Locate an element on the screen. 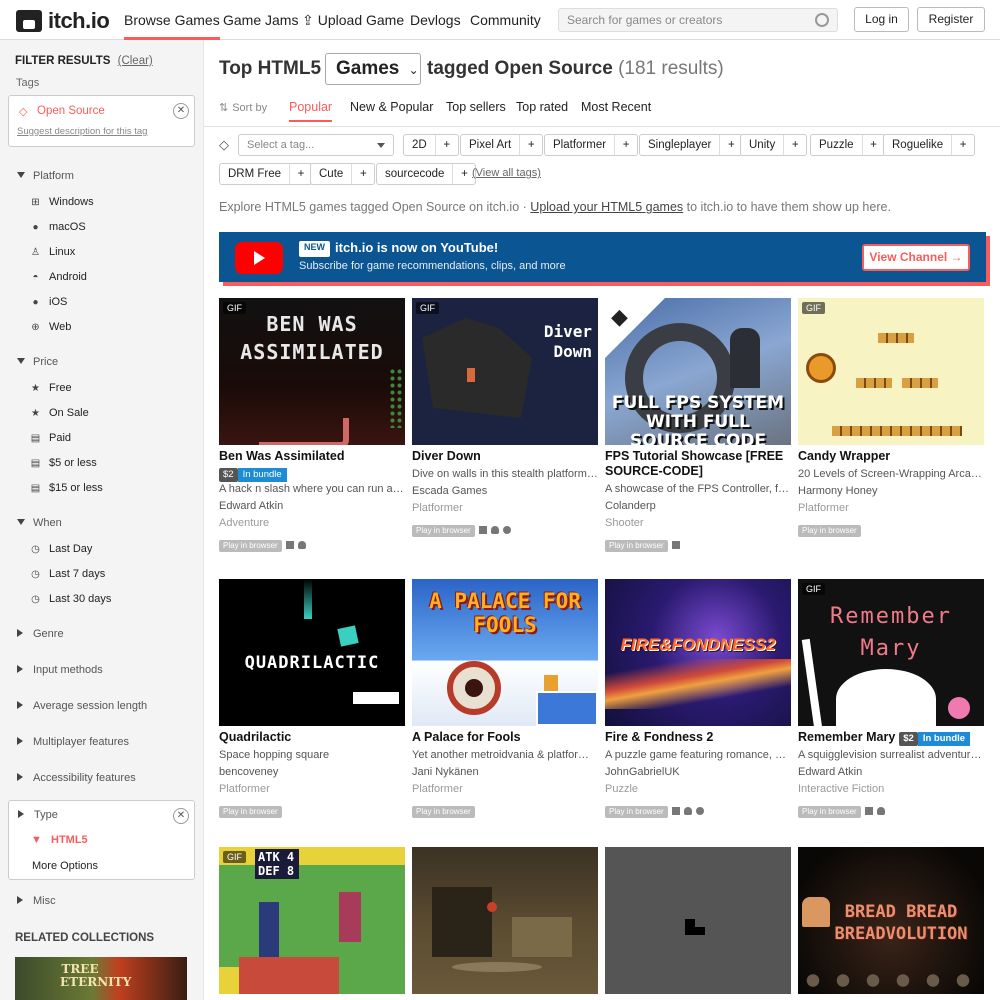 Image resolution: width=1000 pixels, height=1000 pixels. nav-game-jams: Game Jams is located at coordinates (260, 20).